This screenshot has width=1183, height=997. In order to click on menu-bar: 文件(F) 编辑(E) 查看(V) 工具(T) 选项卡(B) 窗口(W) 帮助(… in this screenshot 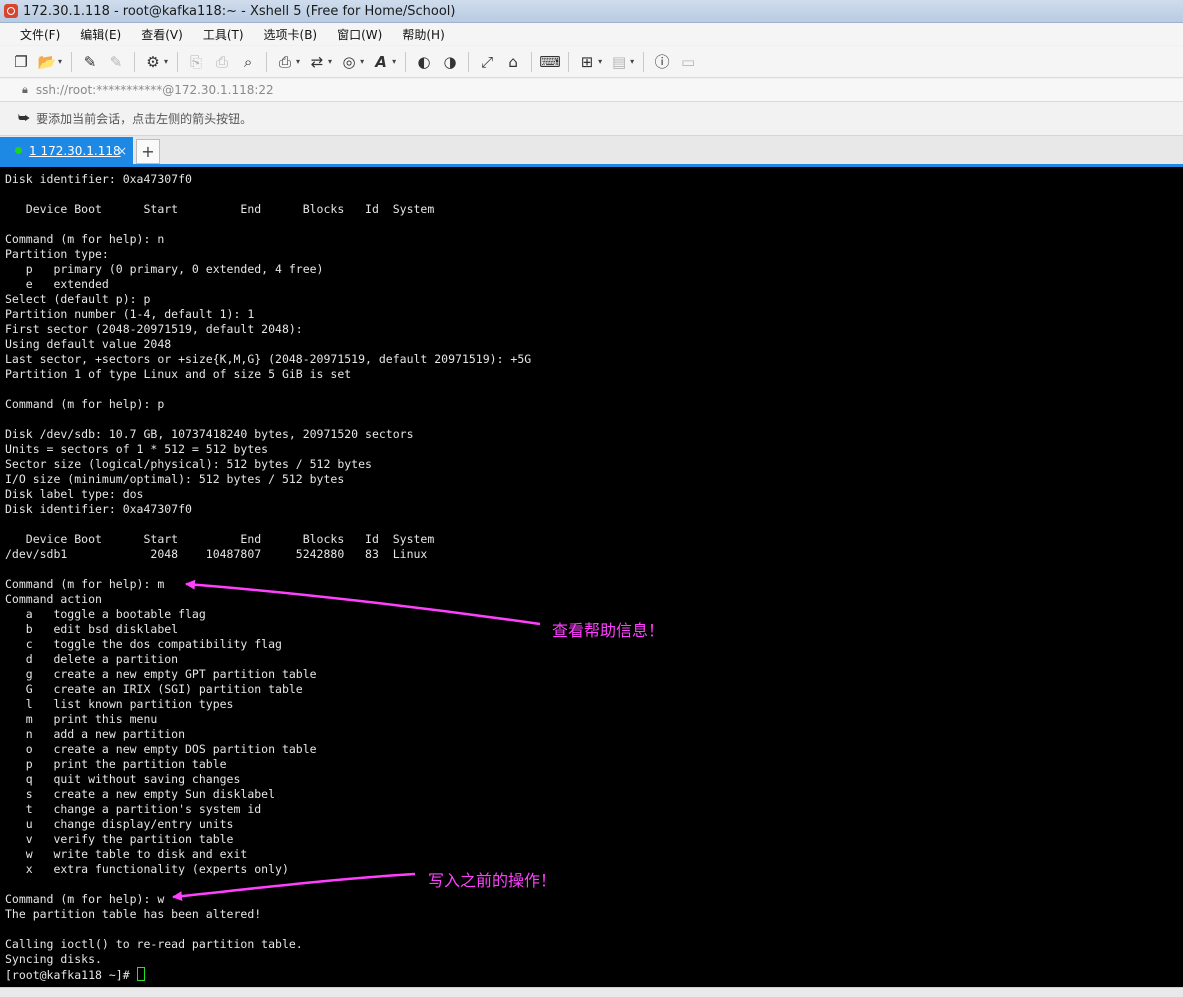, I will do `click(591, 34)`.